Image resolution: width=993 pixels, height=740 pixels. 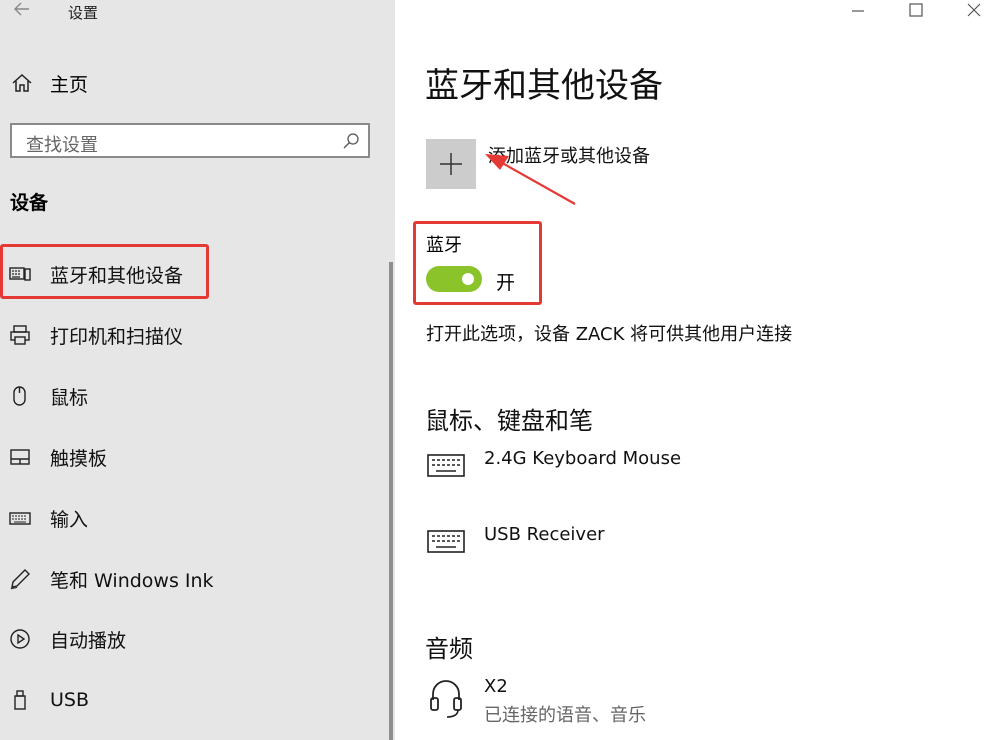 What do you see at coordinates (530, 179) in the screenshot?
I see `red-arrow-annotation` at bounding box center [530, 179].